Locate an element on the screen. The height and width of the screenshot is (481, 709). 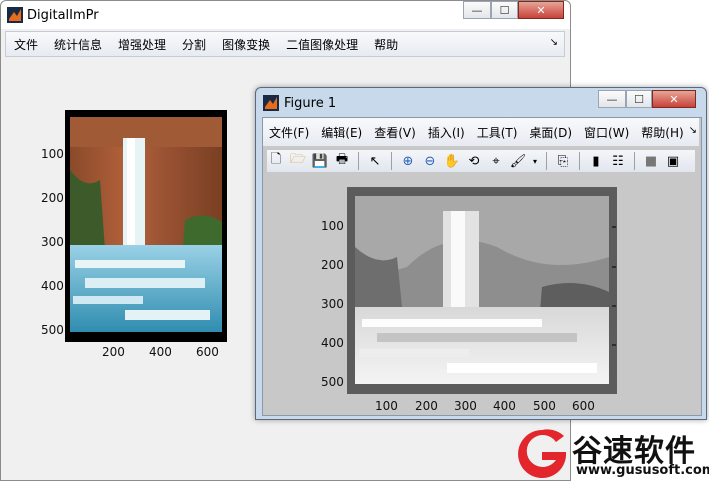
main-window-title: DigitalImPr is located at coordinates (63, 15).